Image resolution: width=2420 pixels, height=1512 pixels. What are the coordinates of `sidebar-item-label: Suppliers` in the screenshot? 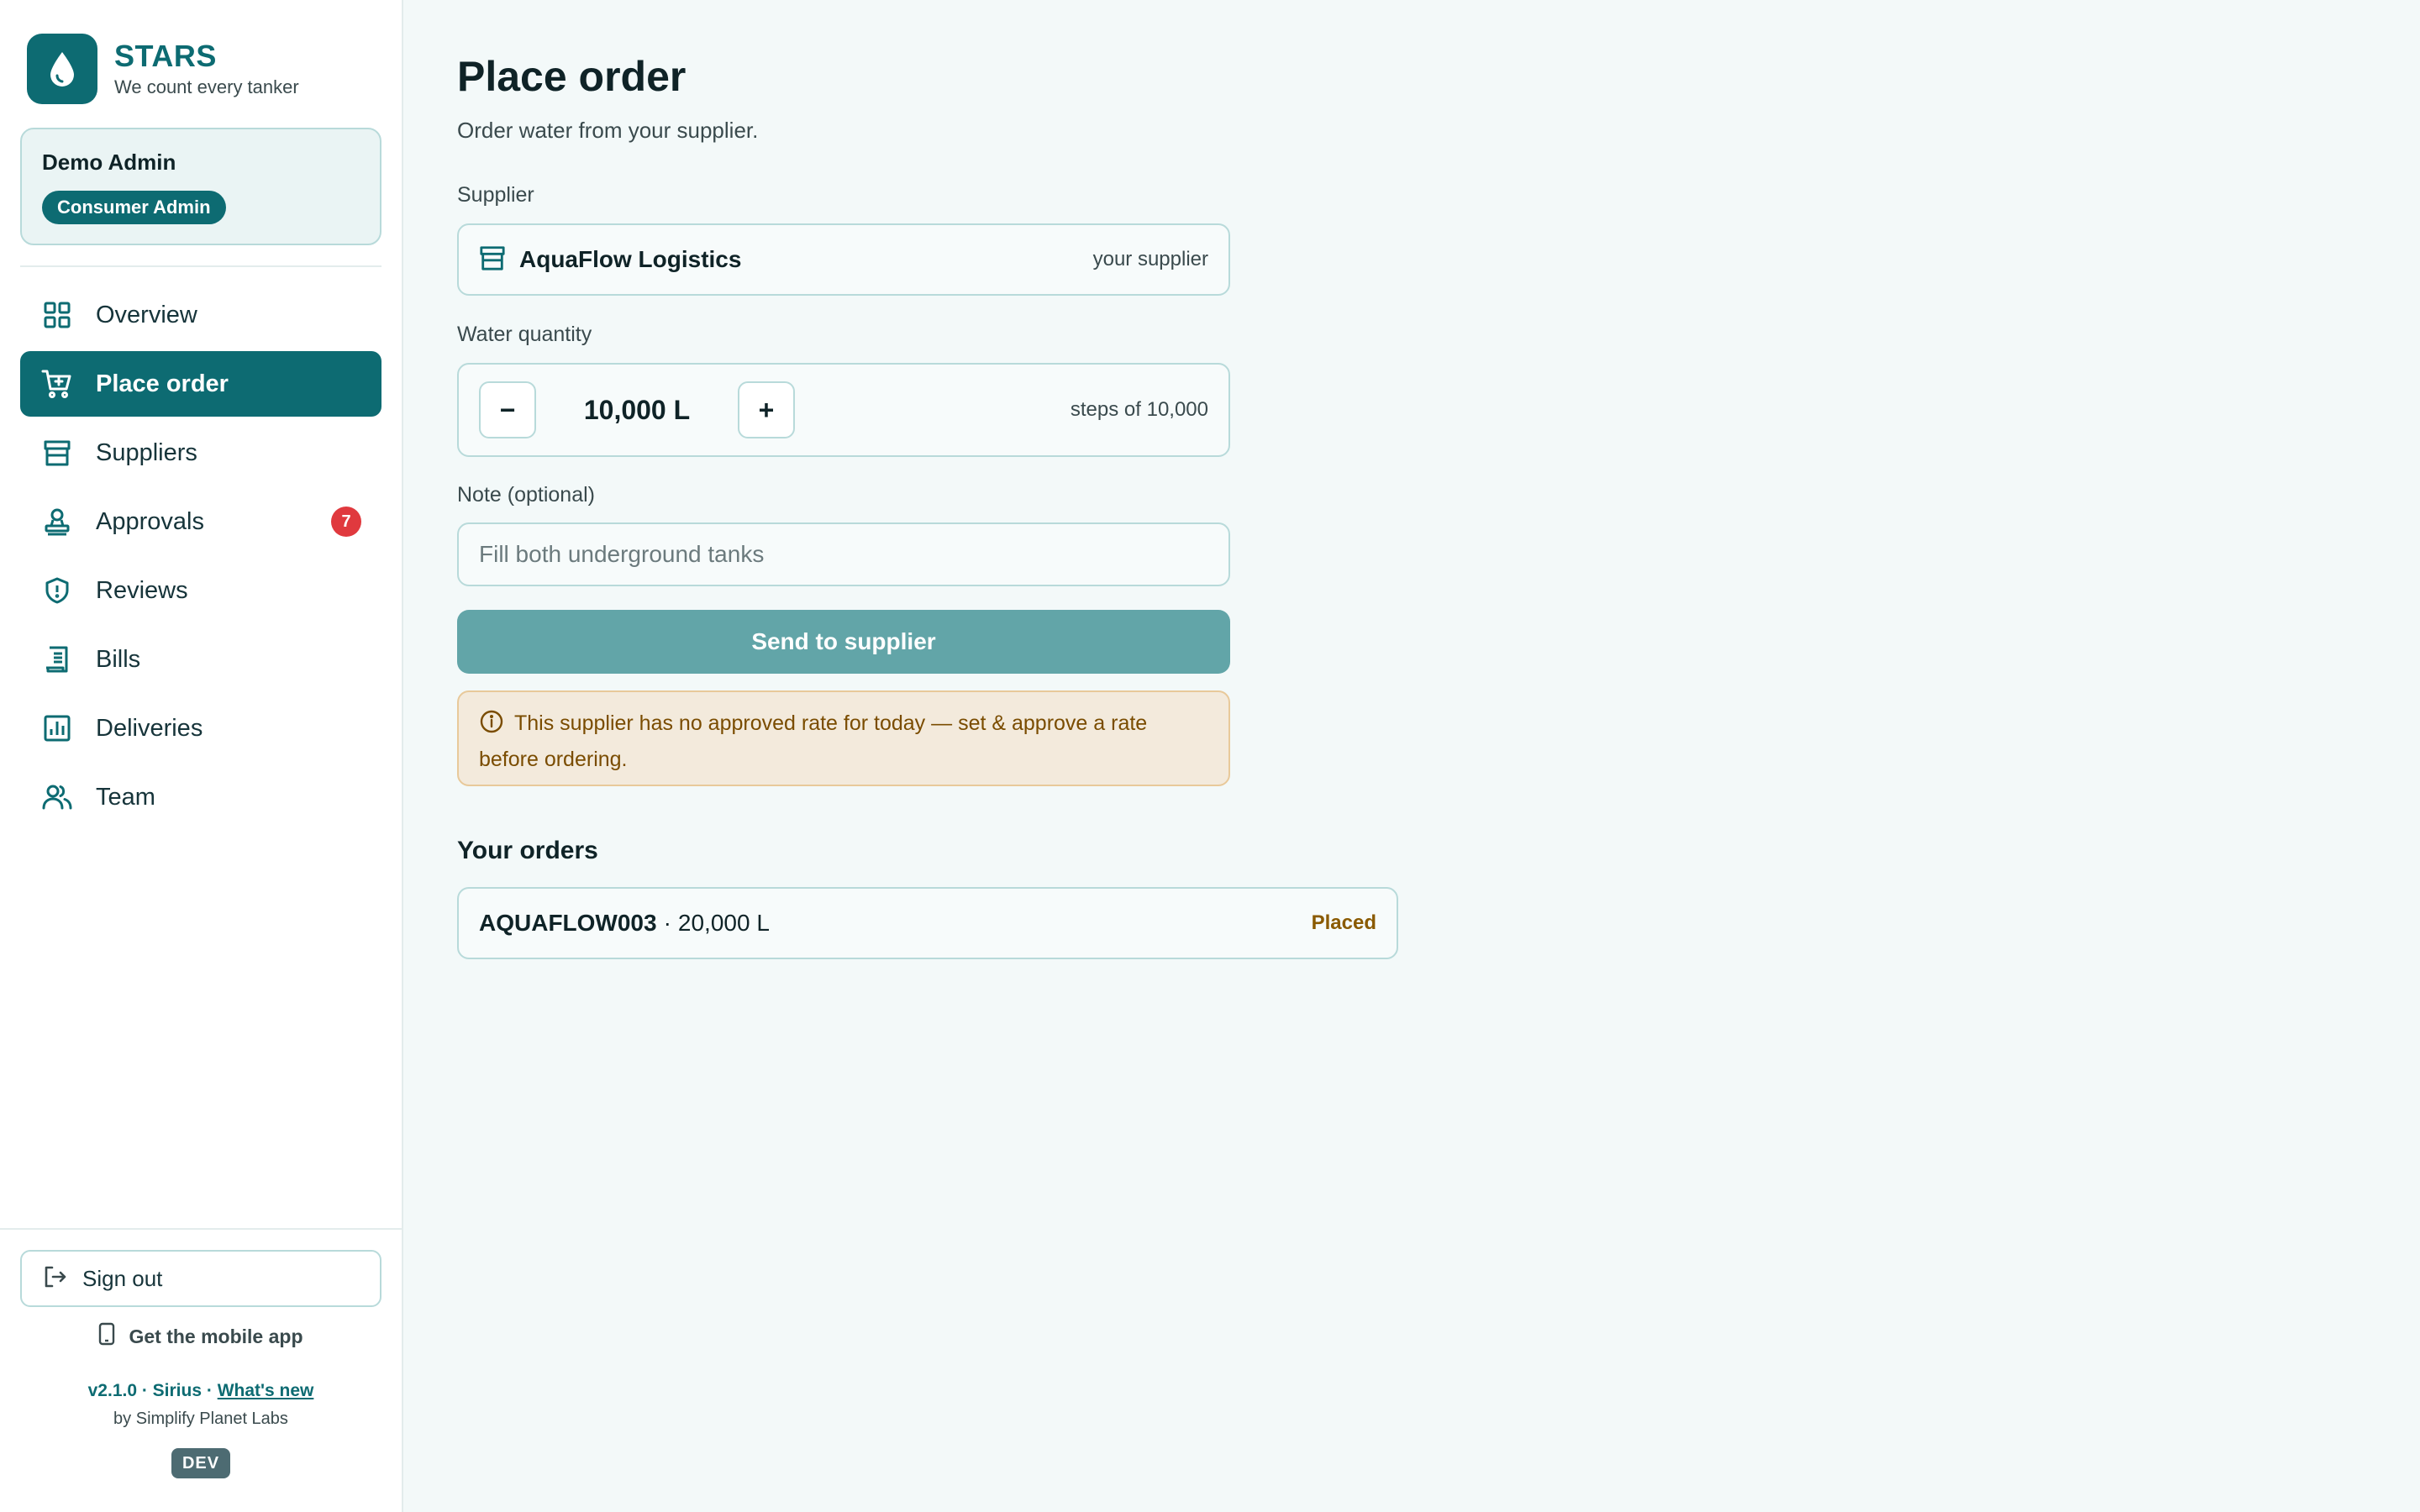 It's located at (146, 452).